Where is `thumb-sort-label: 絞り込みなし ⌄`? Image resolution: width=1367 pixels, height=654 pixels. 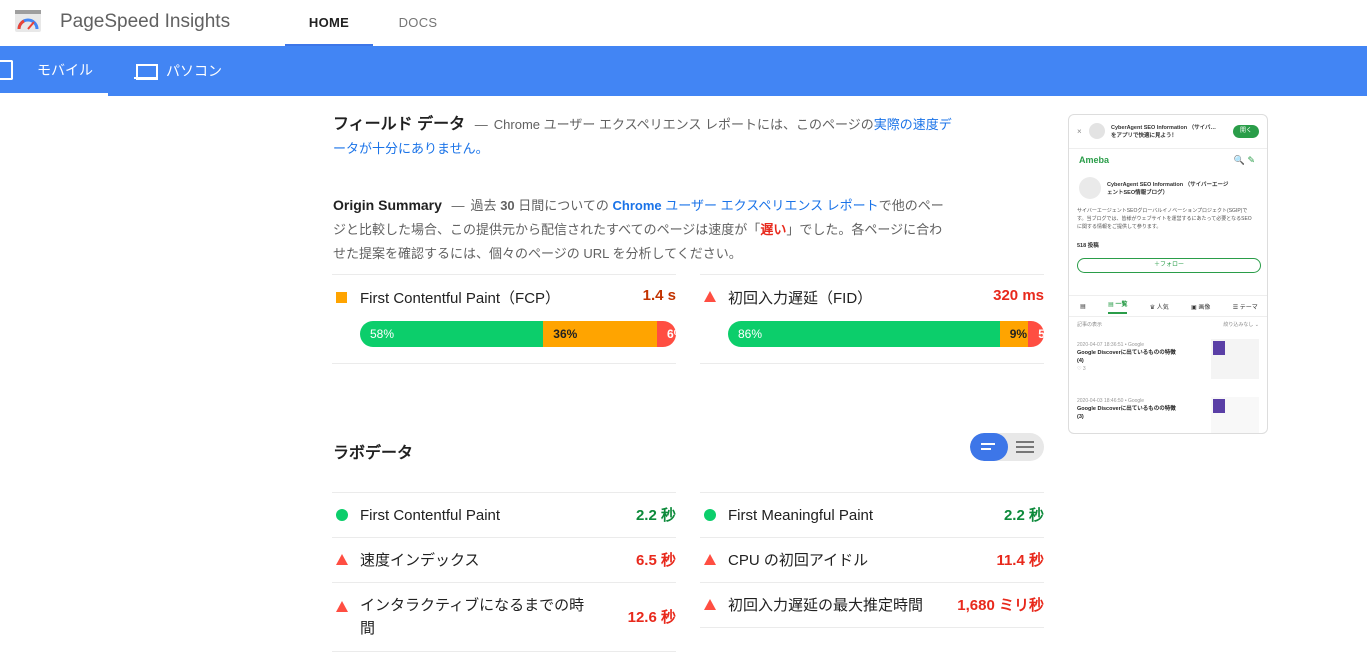 thumb-sort-label: 絞り込みなし ⌄ is located at coordinates (1241, 325).